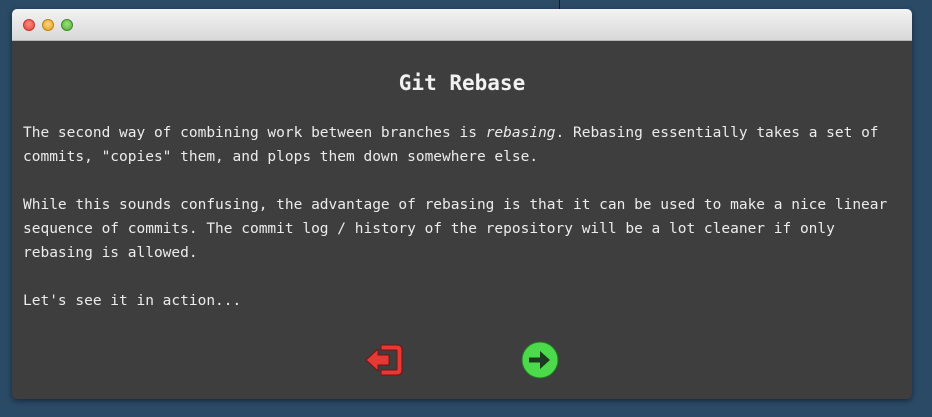 This screenshot has width=932, height=417. I want to click on paragraph-1-emphasis: rebasing, so click(520, 133).